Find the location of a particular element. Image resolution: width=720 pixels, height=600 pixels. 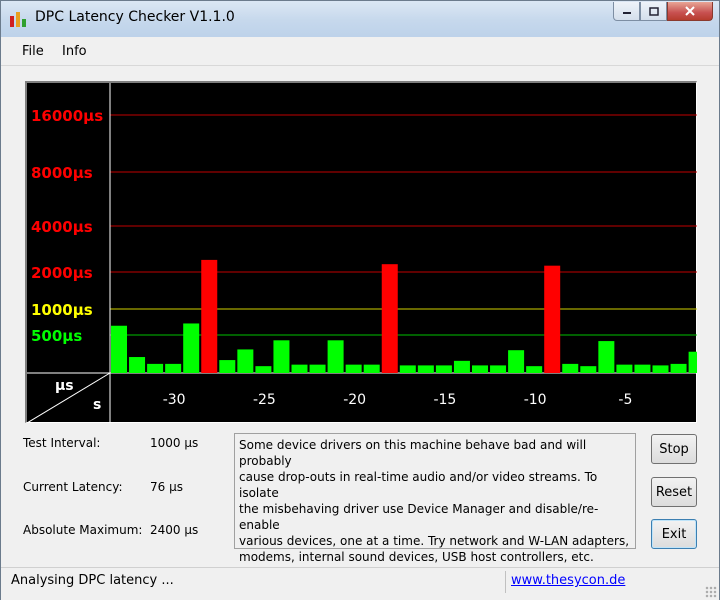

x-tick-label: -15 is located at coordinates (444, 400).